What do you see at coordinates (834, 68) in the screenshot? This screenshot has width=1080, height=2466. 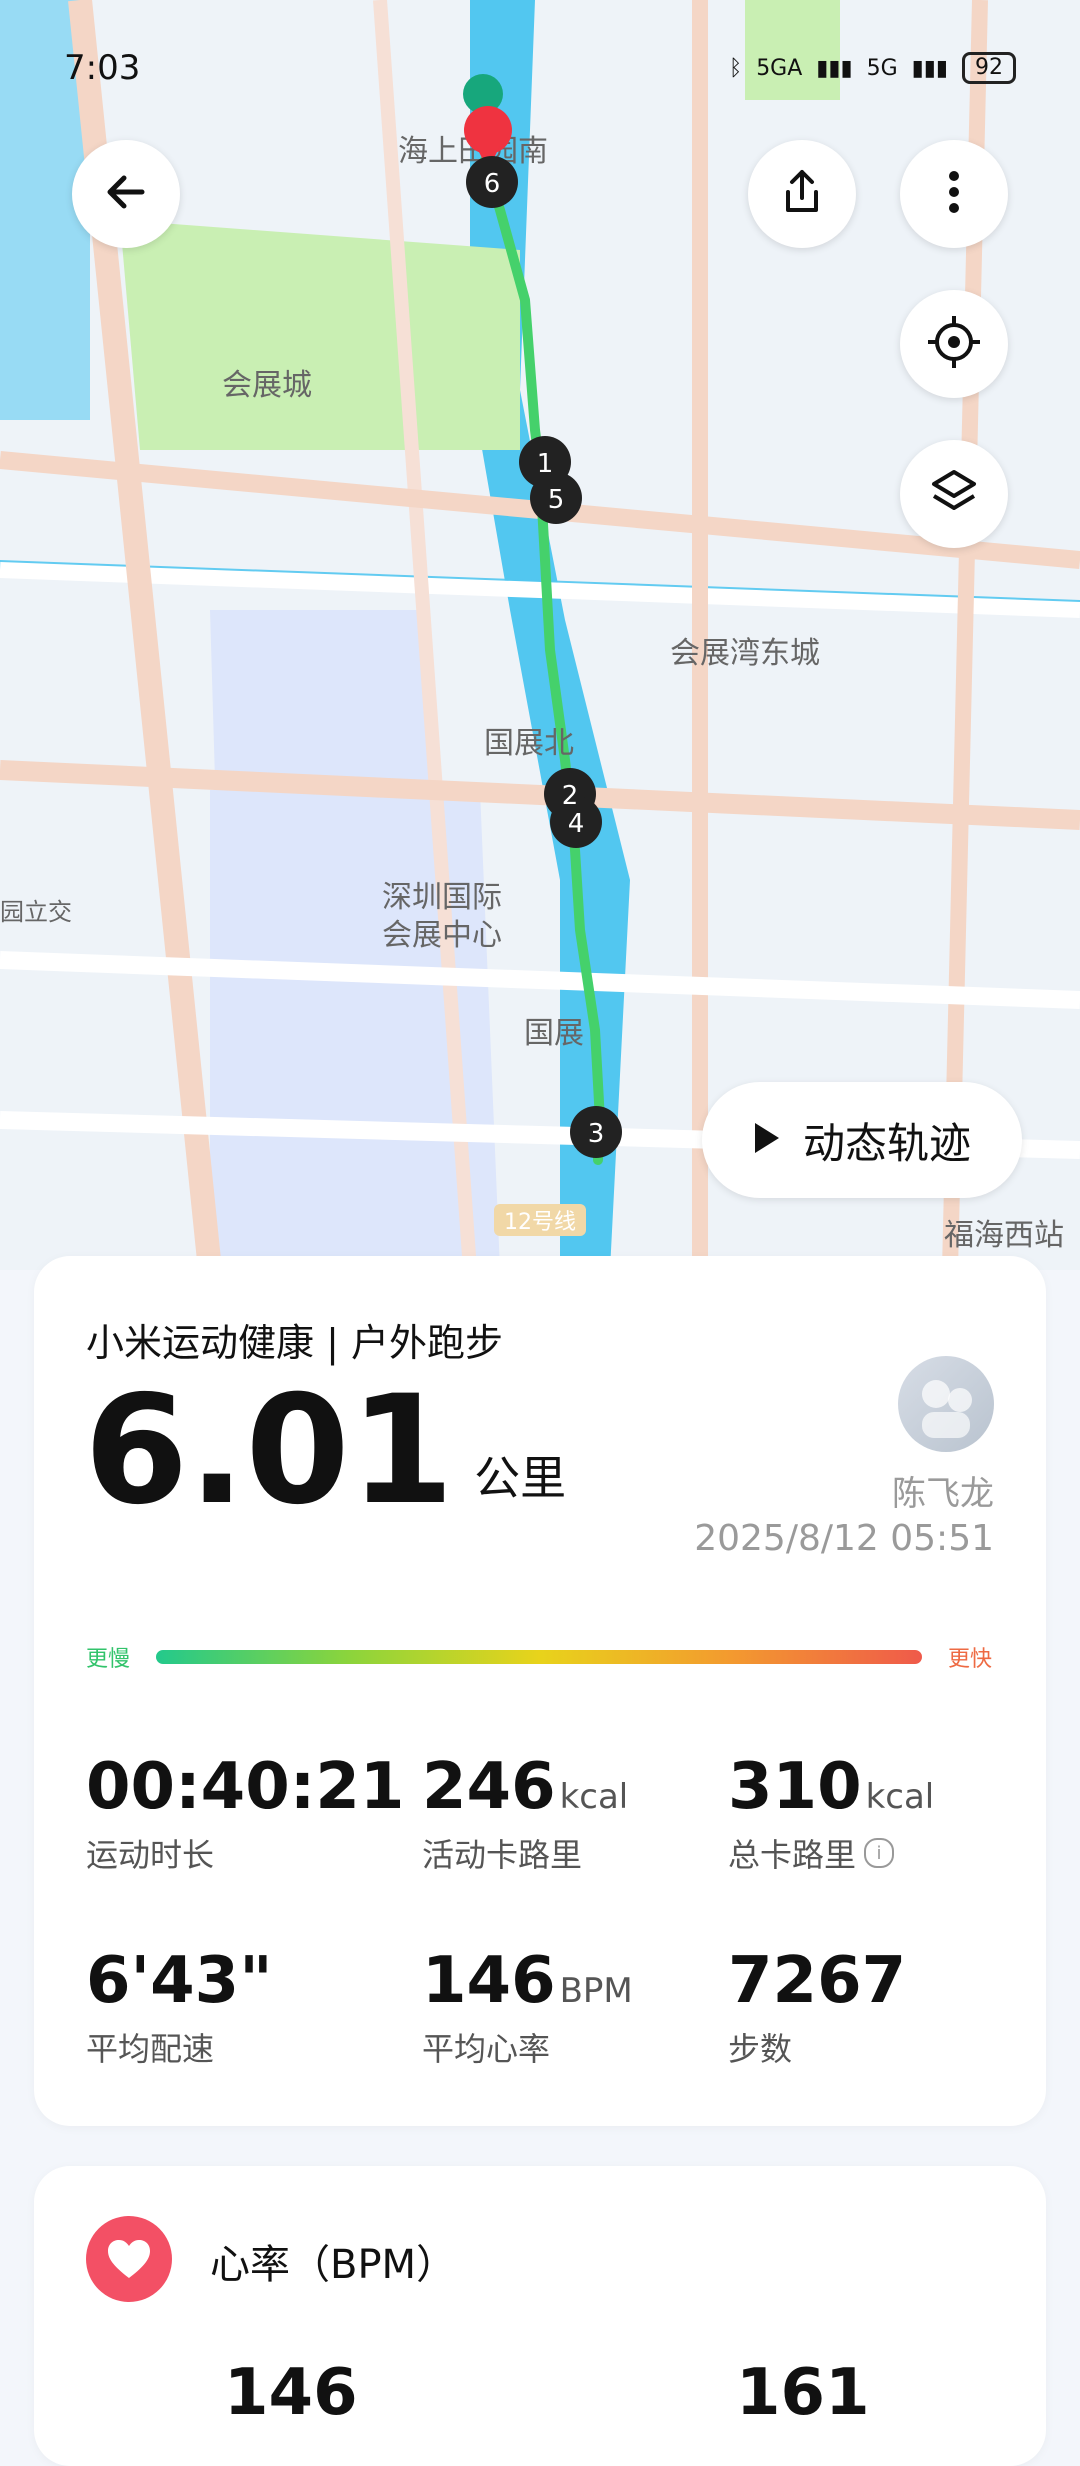 I see `signal-bars-icon: ▮▮▮` at bounding box center [834, 68].